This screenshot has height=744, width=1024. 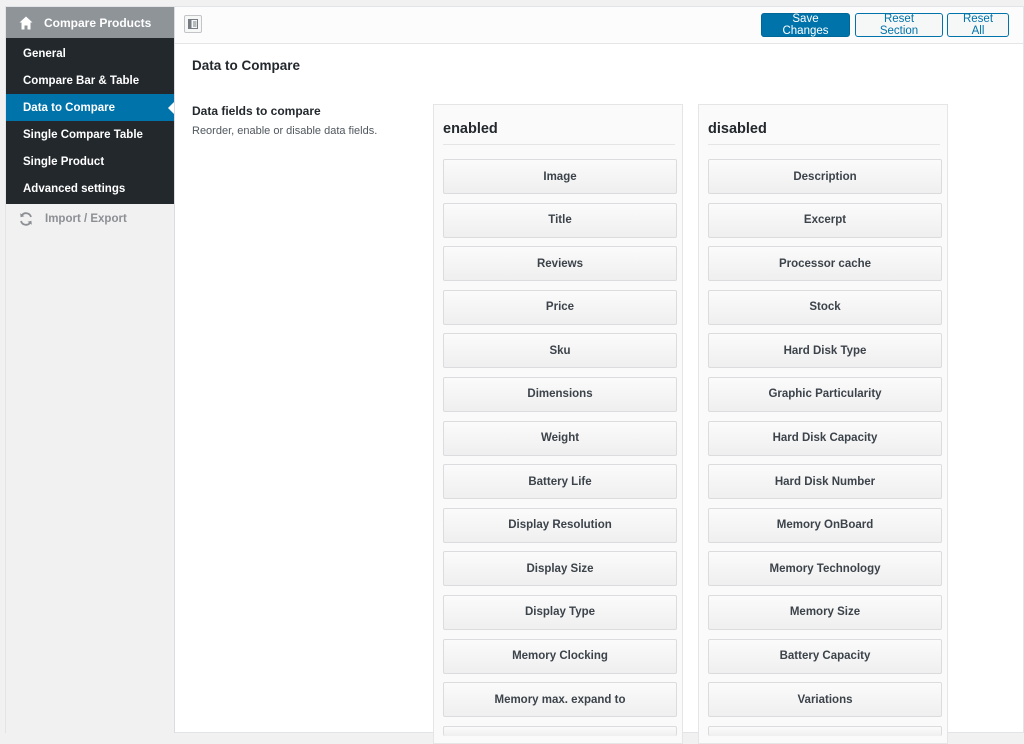 I want to click on sidebar-item-label: Data to Compare, so click(x=69, y=107).